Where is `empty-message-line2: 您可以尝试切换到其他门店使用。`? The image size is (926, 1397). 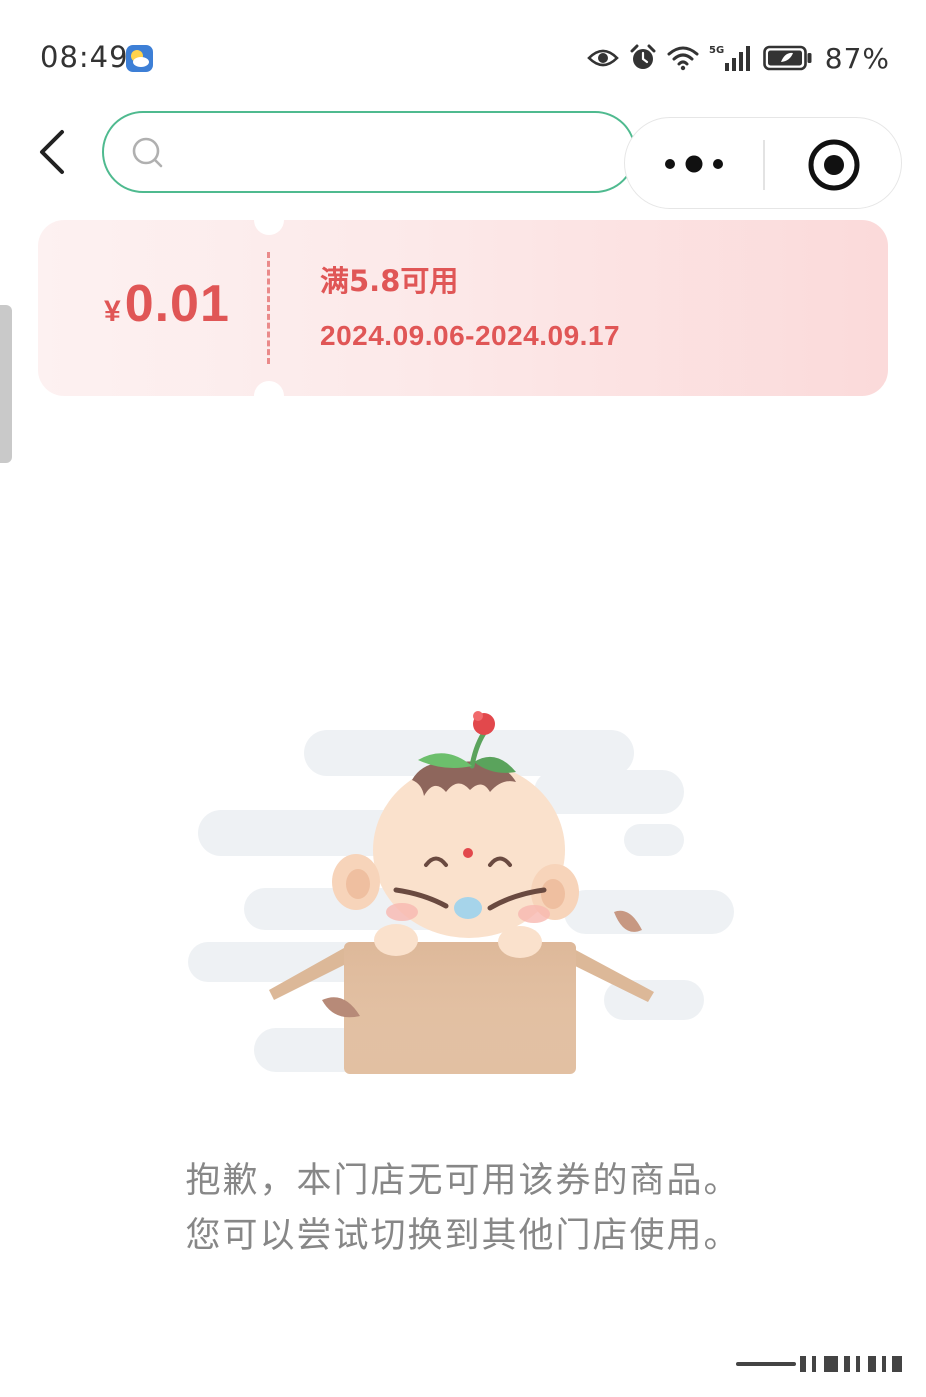 empty-message-line2: 您可以尝试切换到其他门店使用。 is located at coordinates (463, 1236).